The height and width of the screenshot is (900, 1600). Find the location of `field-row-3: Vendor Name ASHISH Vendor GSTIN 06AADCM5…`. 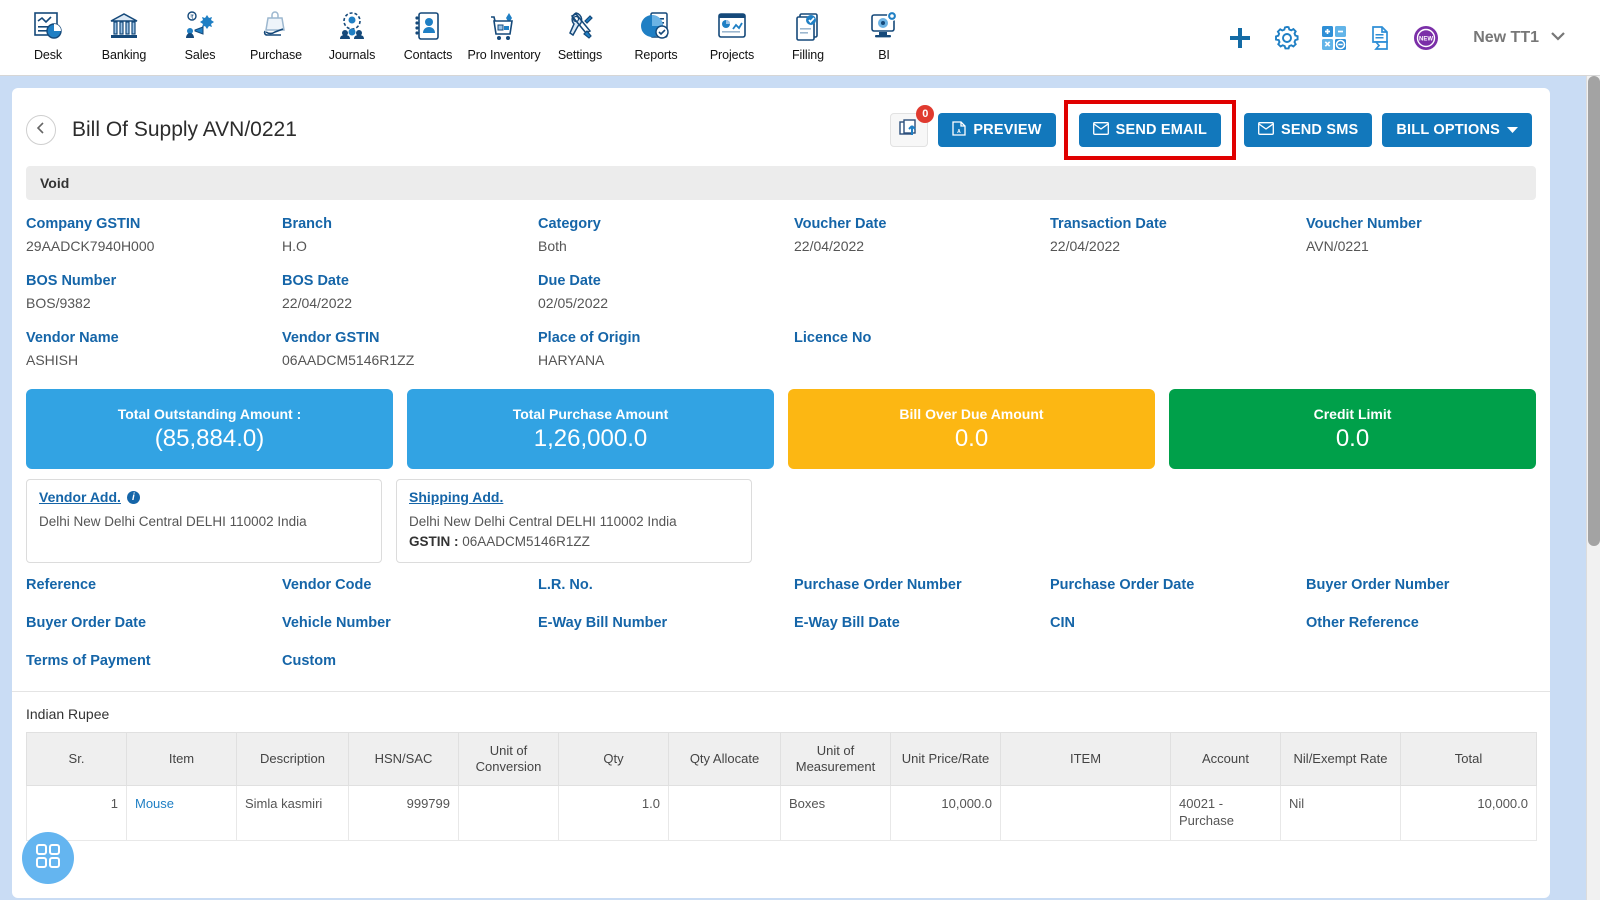

field-row-3: Vendor Name ASHISH Vendor GSTIN 06AADCM5… is located at coordinates (781, 349).